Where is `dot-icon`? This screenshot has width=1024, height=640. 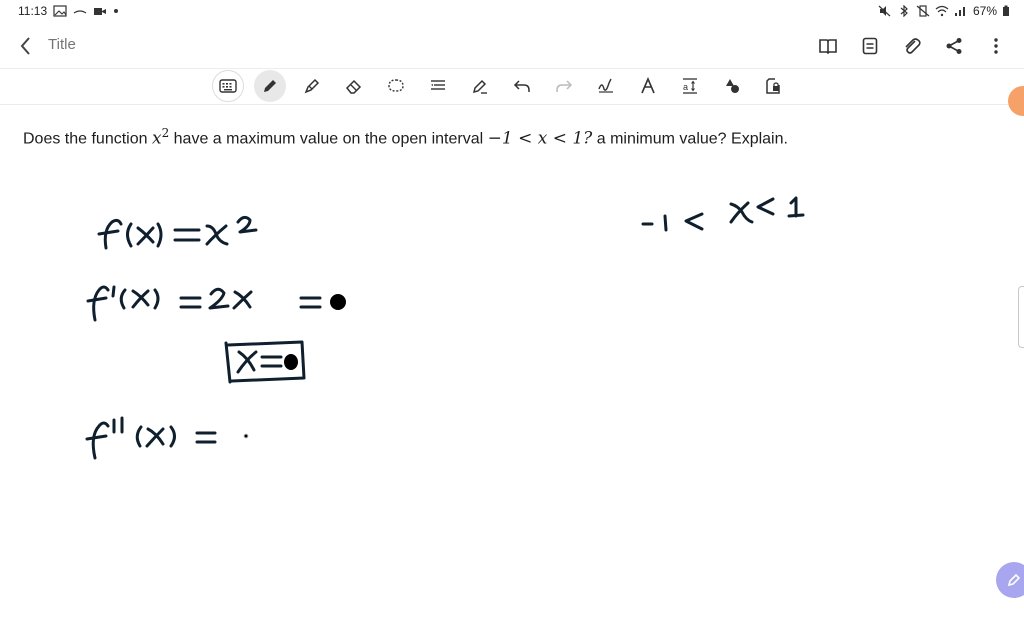
dot-icon is located at coordinates (116, 11).